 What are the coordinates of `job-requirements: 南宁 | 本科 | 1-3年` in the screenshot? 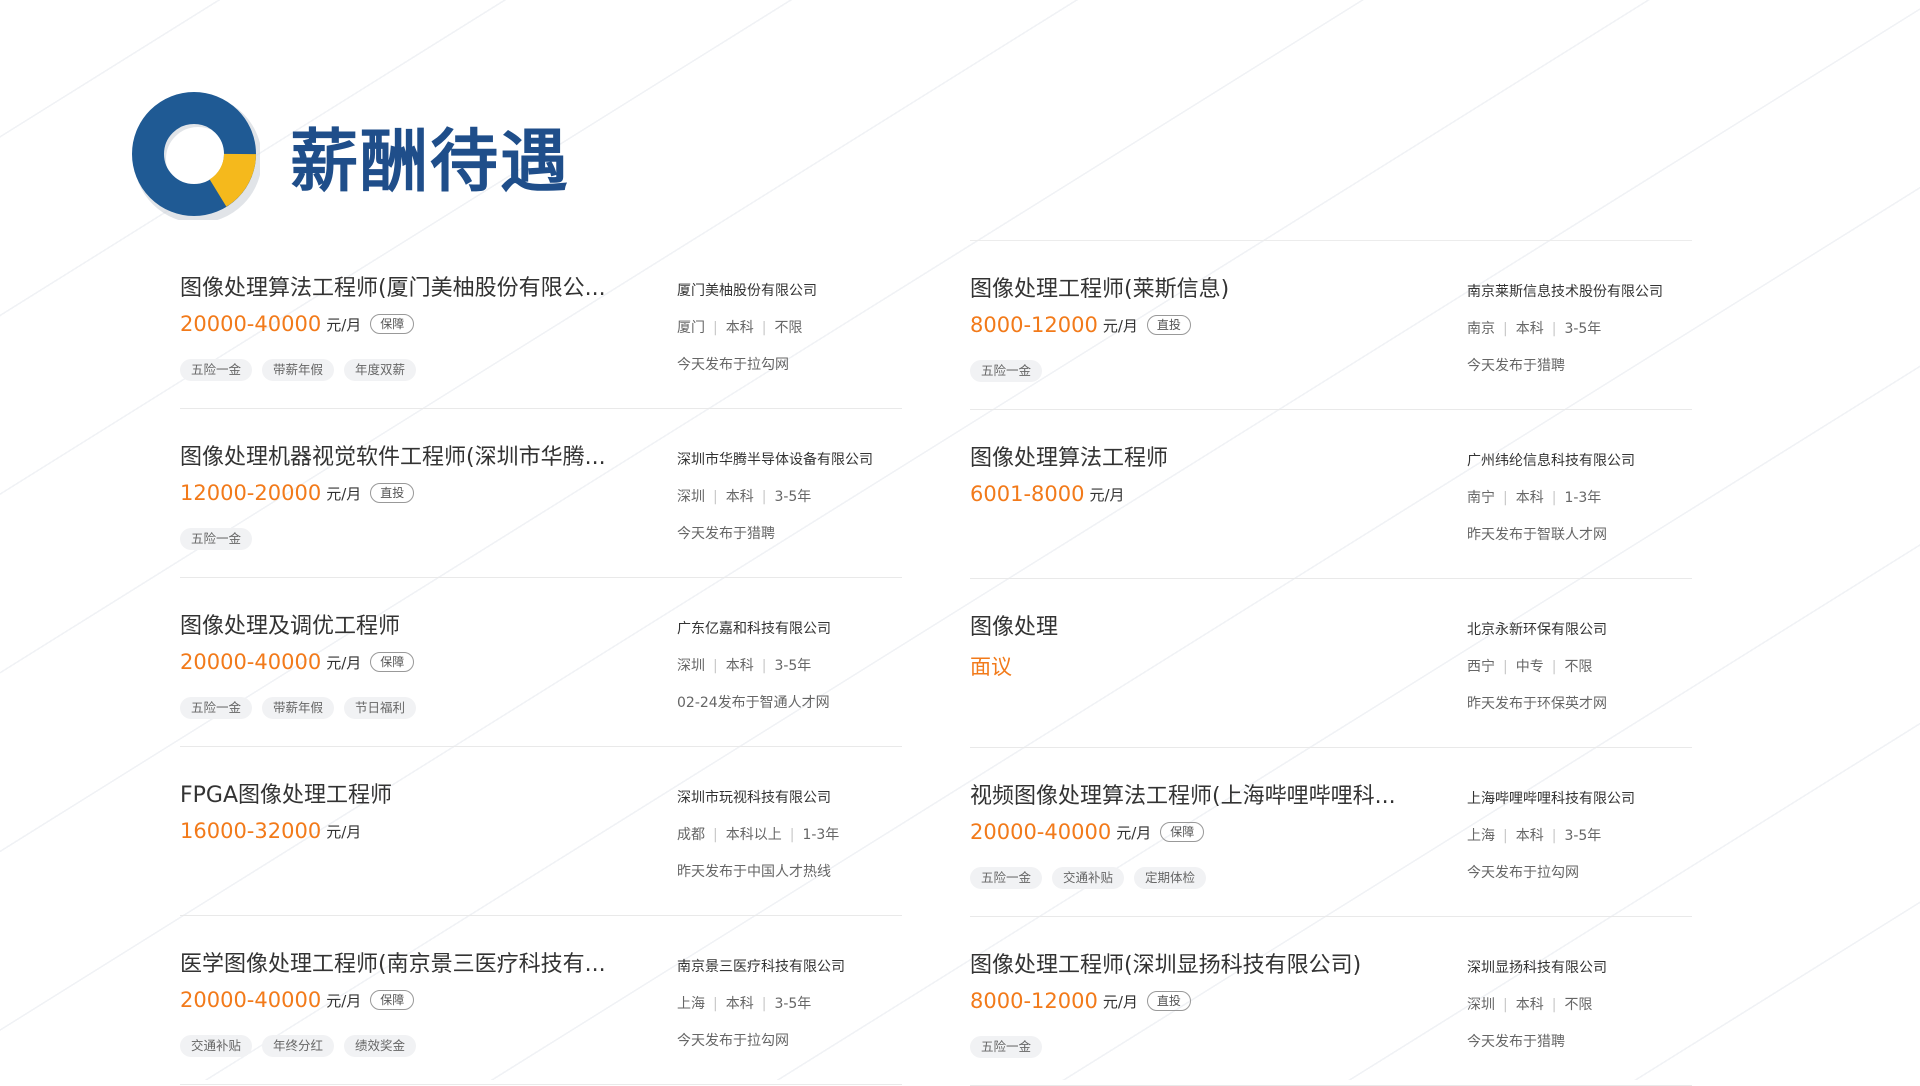 It's located at (1582, 497).